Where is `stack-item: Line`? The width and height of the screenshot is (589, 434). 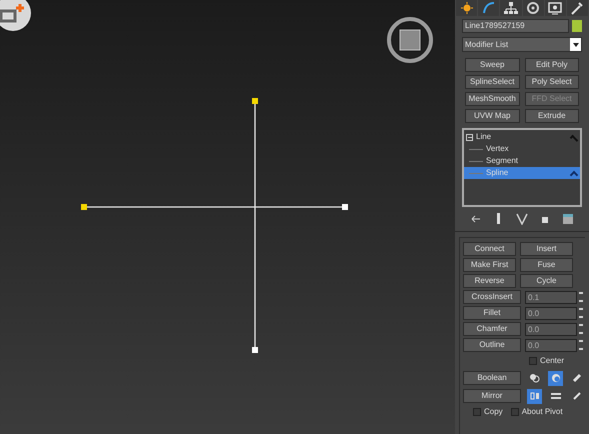
stack-item: Line is located at coordinates (521, 137).